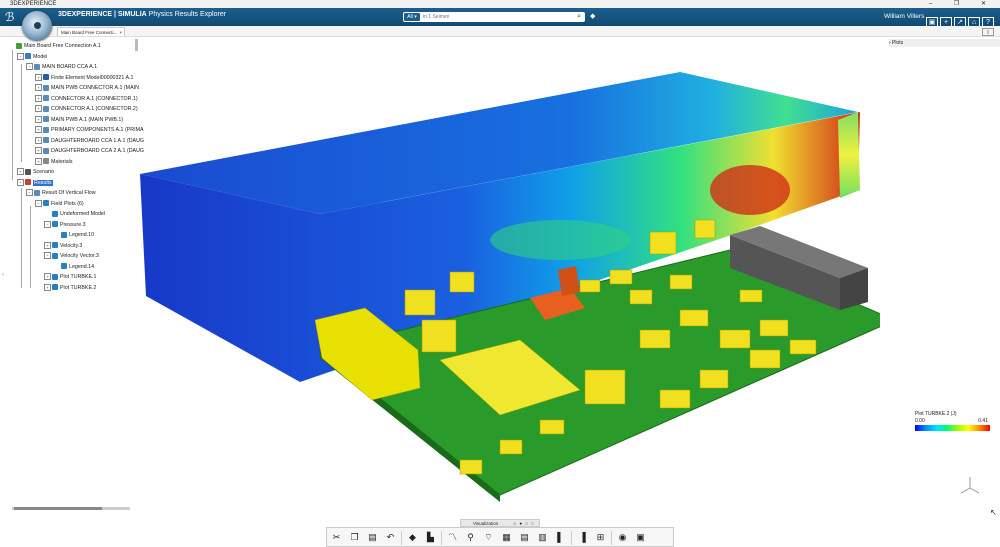  I want to click on tree-node: + DAUGHTERBOARD CCA 2 A.1 (DAUG, so click(89, 151).